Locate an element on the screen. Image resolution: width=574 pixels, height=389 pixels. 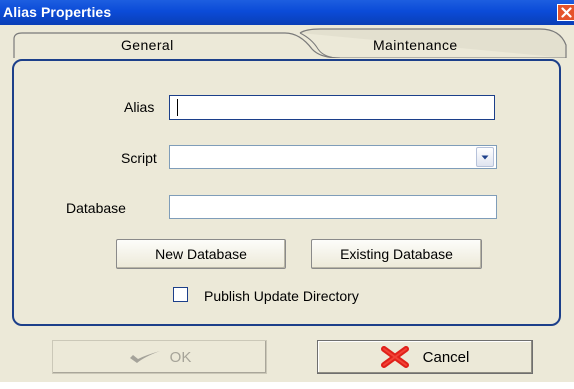
script-label: Script is located at coordinates (139, 158).